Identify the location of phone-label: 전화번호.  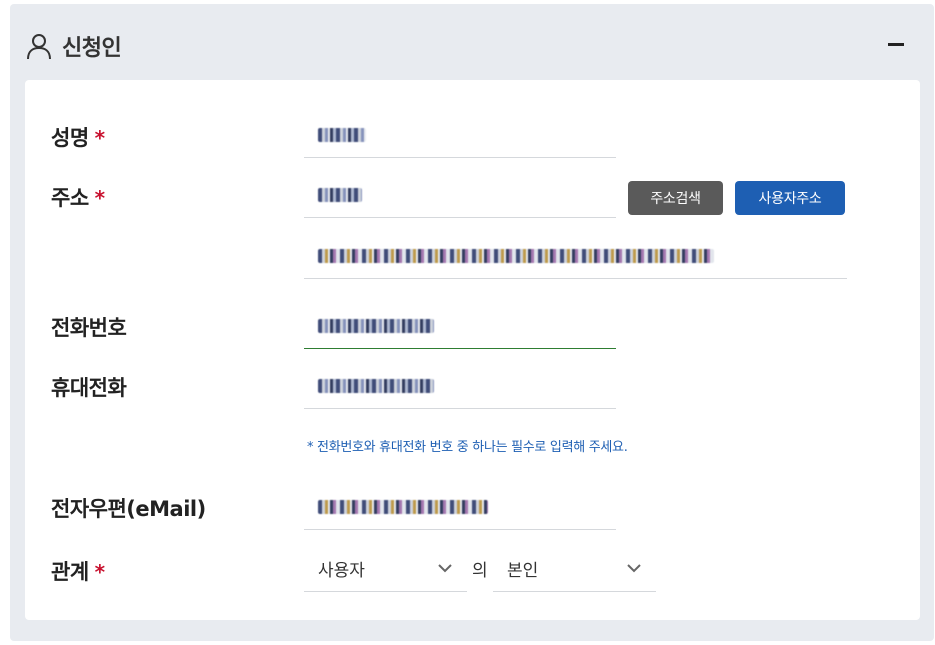
(89, 328).